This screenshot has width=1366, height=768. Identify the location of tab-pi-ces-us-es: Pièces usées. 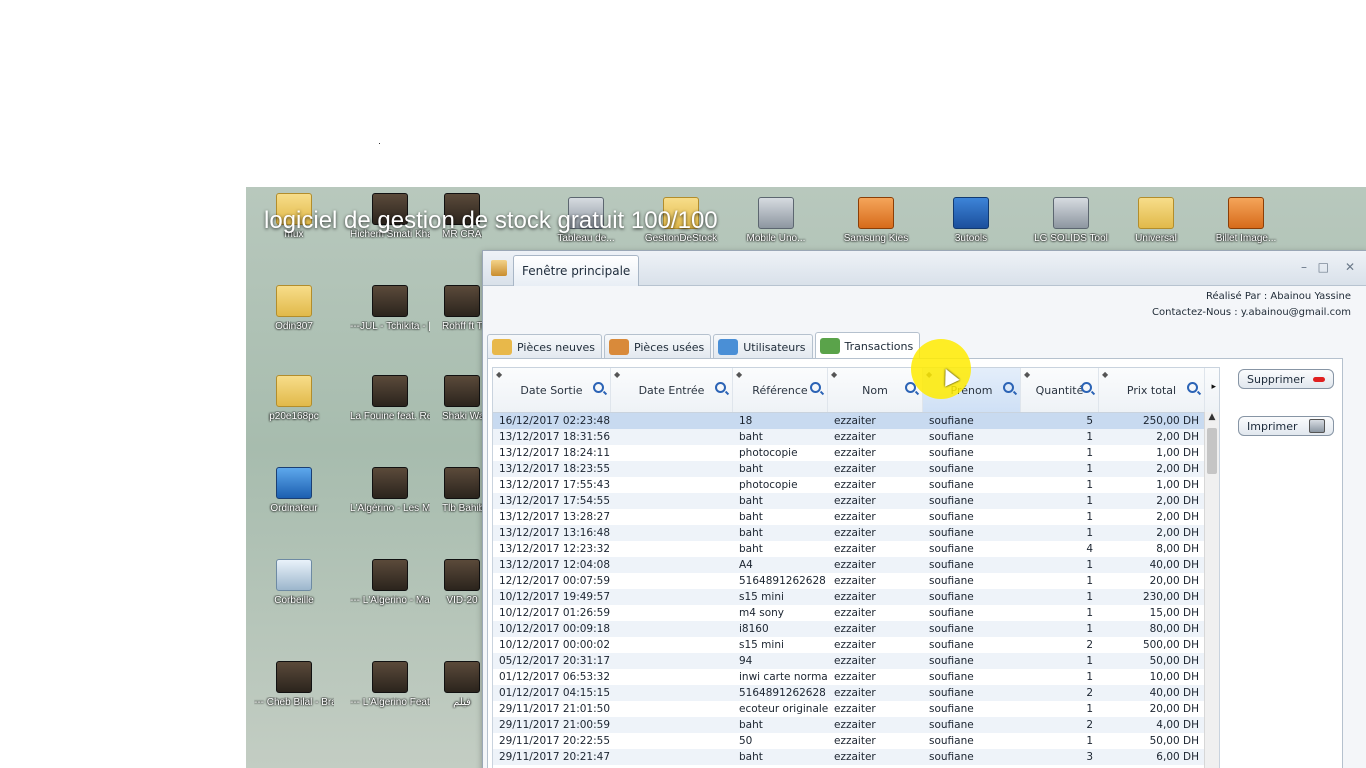
(657, 346).